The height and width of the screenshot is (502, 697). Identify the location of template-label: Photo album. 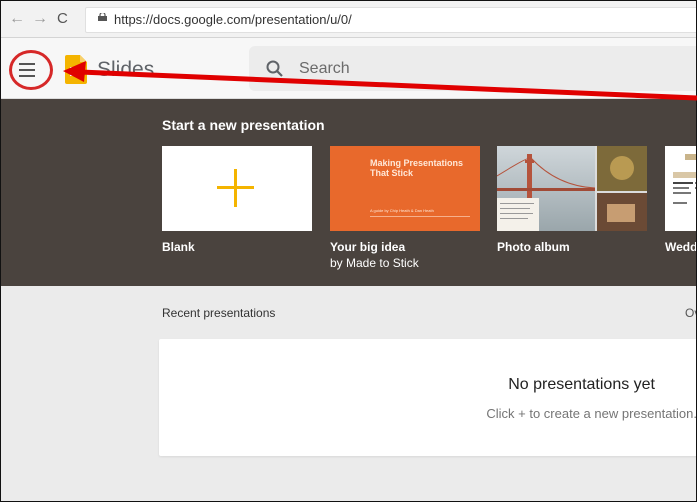
(533, 247).